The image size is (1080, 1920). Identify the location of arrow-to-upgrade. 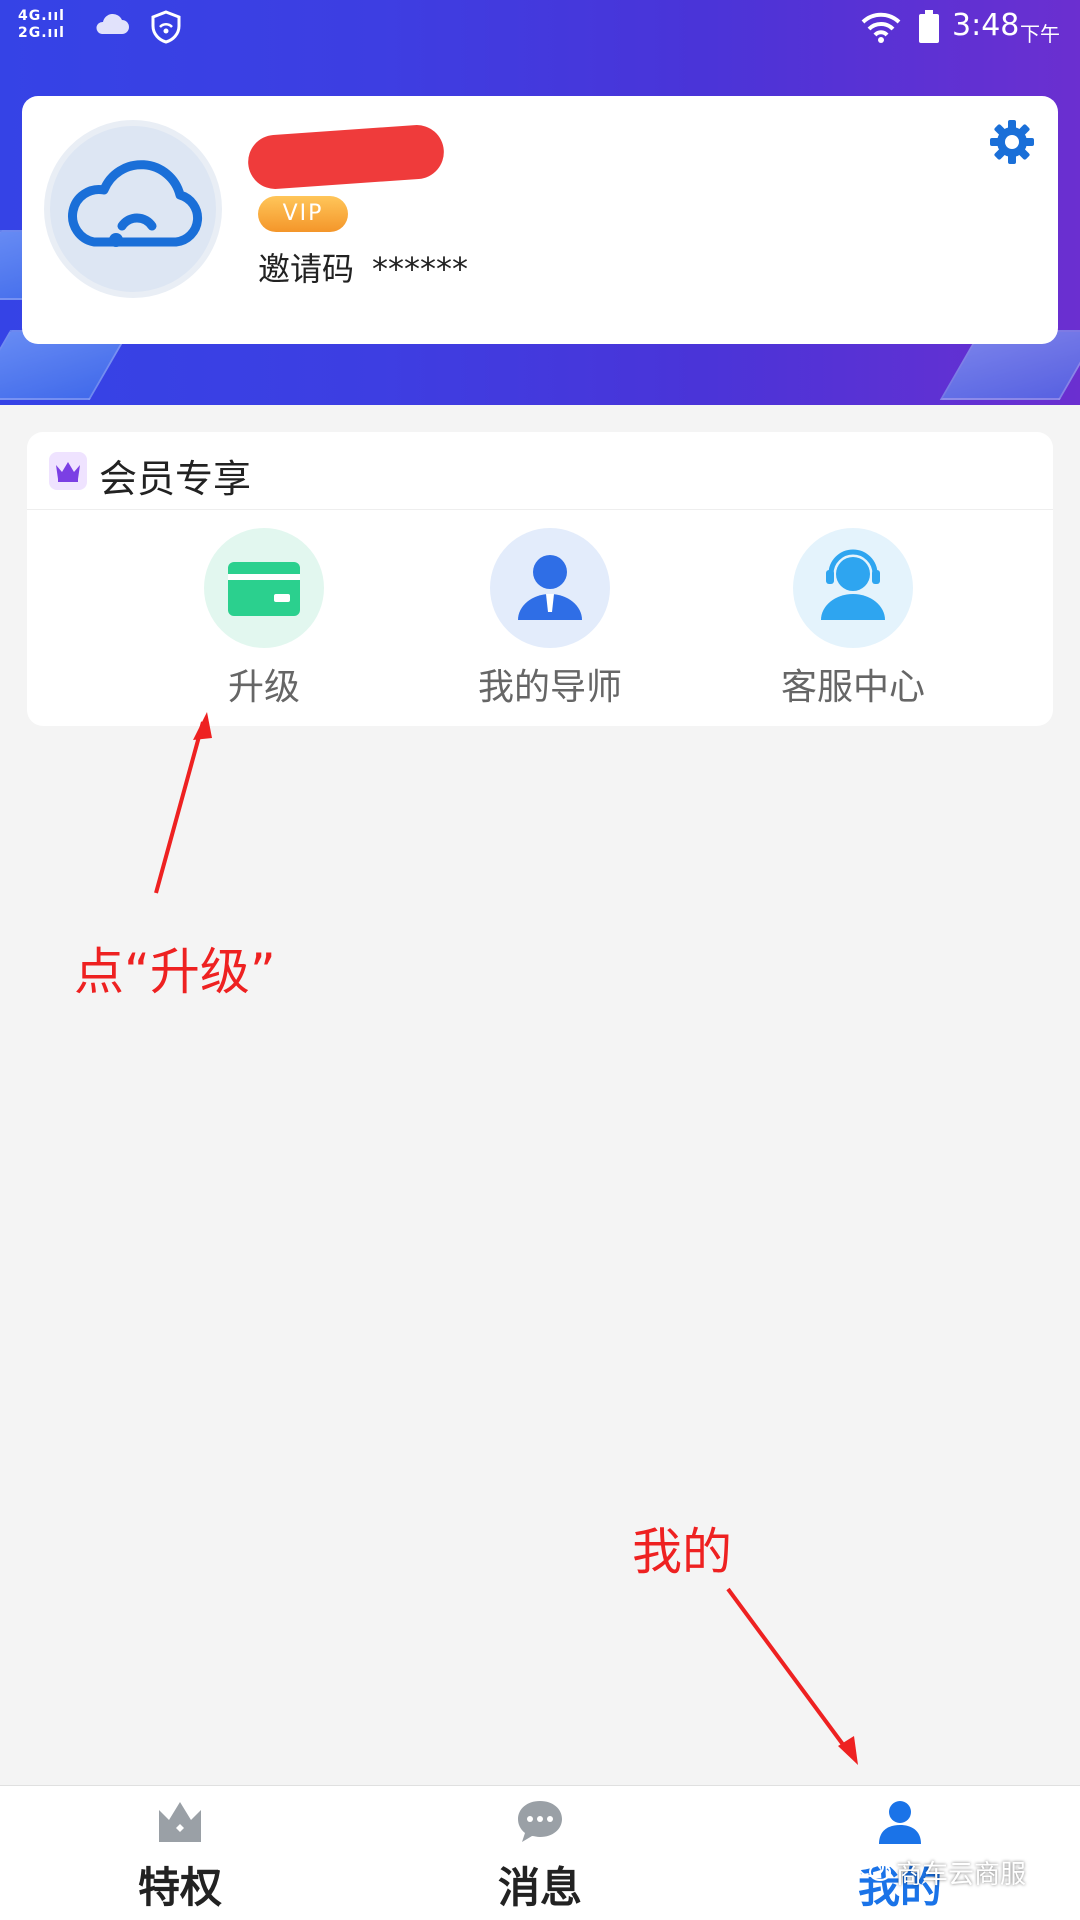
(183, 803).